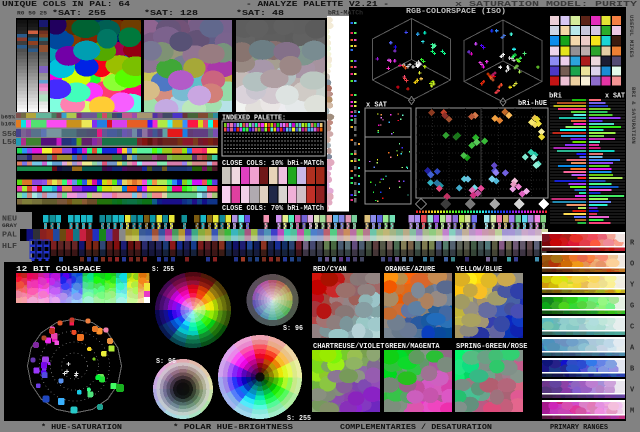 This screenshot has width=640, height=432. What do you see at coordinates (58, 270) in the screenshot?
I see `svg-text: 12 BIT COLSPACE` at bounding box center [58, 270].